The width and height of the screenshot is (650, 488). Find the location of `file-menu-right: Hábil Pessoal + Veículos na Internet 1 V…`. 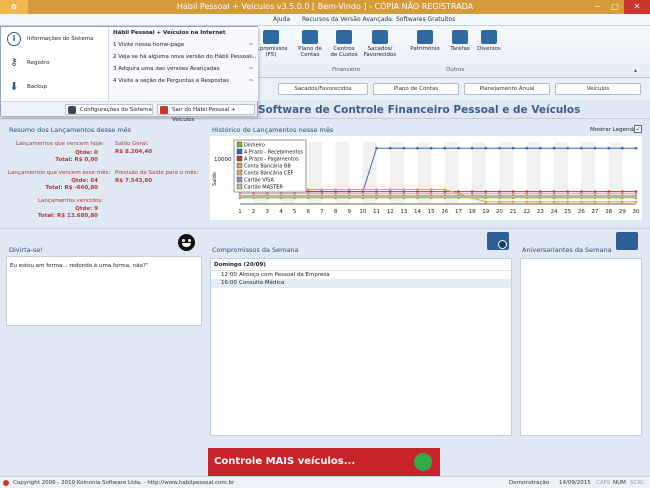

file-menu-right: Hábil Pessoal + Veículos na Internet 1 V… is located at coordinates (183, 64).